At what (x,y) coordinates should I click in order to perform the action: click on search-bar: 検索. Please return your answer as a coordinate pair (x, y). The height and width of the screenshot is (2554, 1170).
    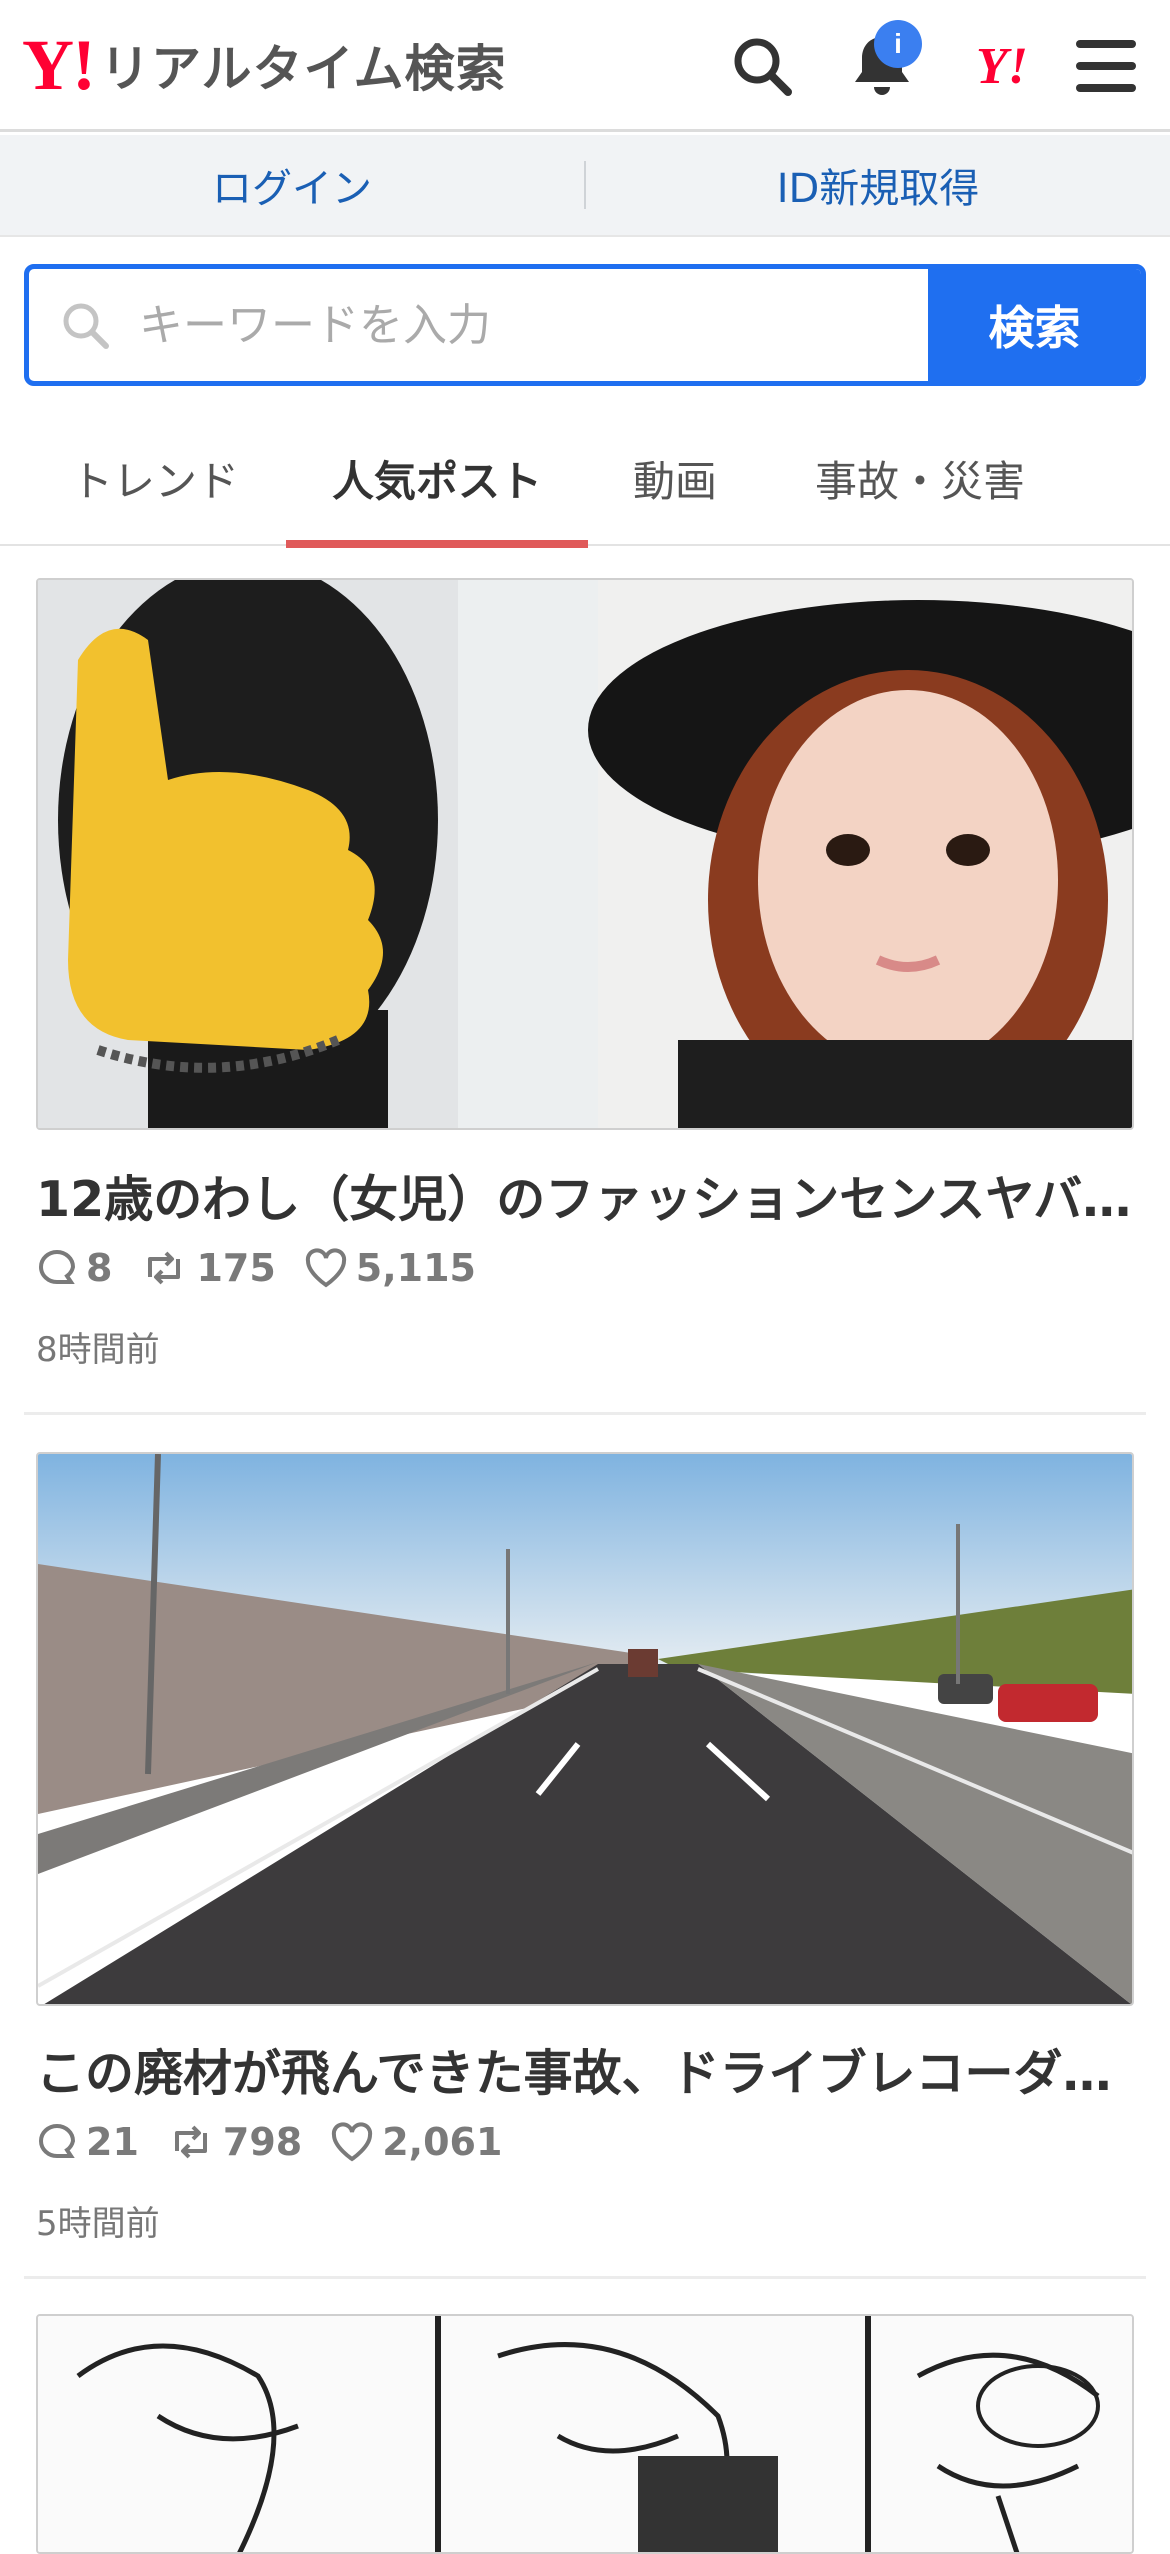
    Looking at the image, I should click on (585, 325).